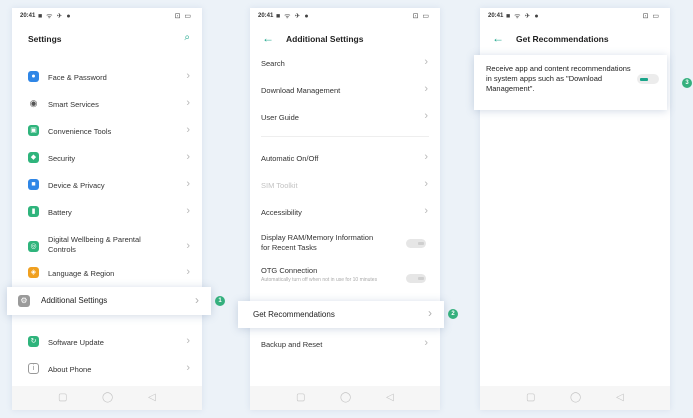 The height and width of the screenshot is (418, 693). Describe the element at coordinates (220, 301) in the screenshot. I see `step-badge-1: 1` at that location.